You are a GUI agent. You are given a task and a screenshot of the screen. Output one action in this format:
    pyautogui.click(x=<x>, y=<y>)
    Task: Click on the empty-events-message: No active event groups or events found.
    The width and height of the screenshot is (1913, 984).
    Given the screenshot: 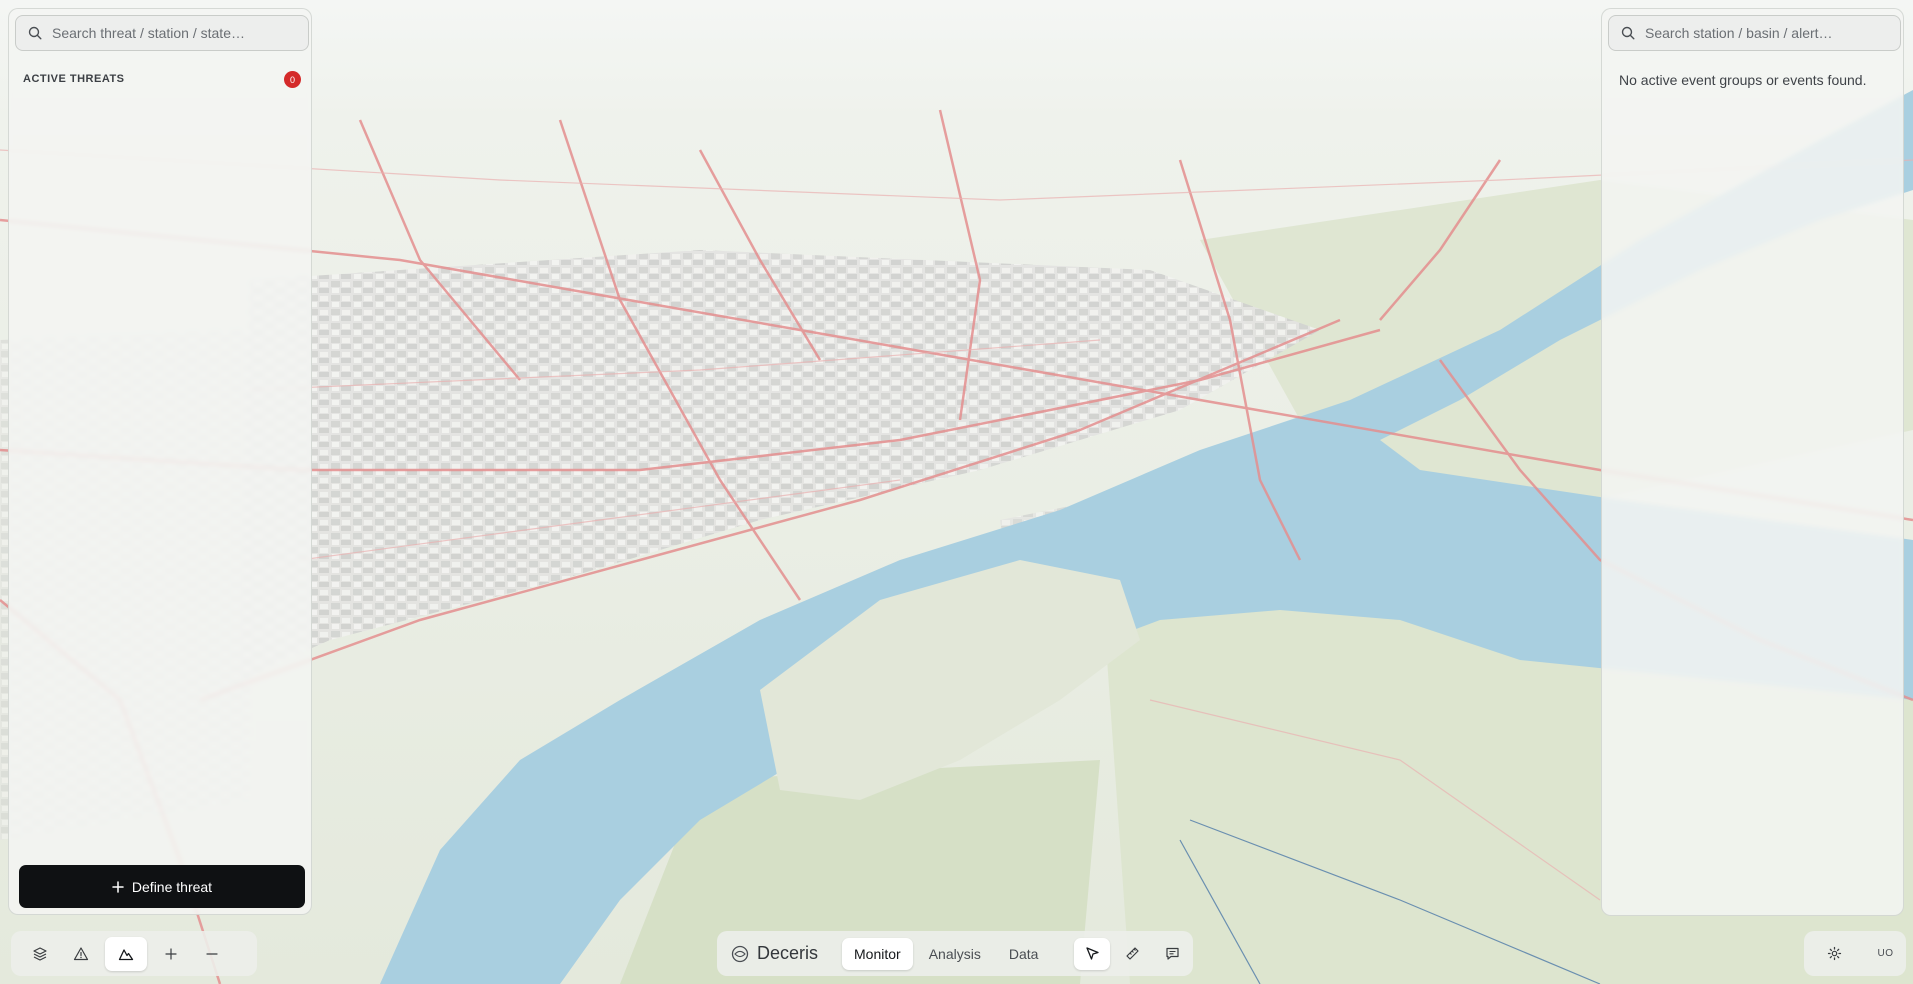 What is the action you would take?
    pyautogui.click(x=1743, y=80)
    